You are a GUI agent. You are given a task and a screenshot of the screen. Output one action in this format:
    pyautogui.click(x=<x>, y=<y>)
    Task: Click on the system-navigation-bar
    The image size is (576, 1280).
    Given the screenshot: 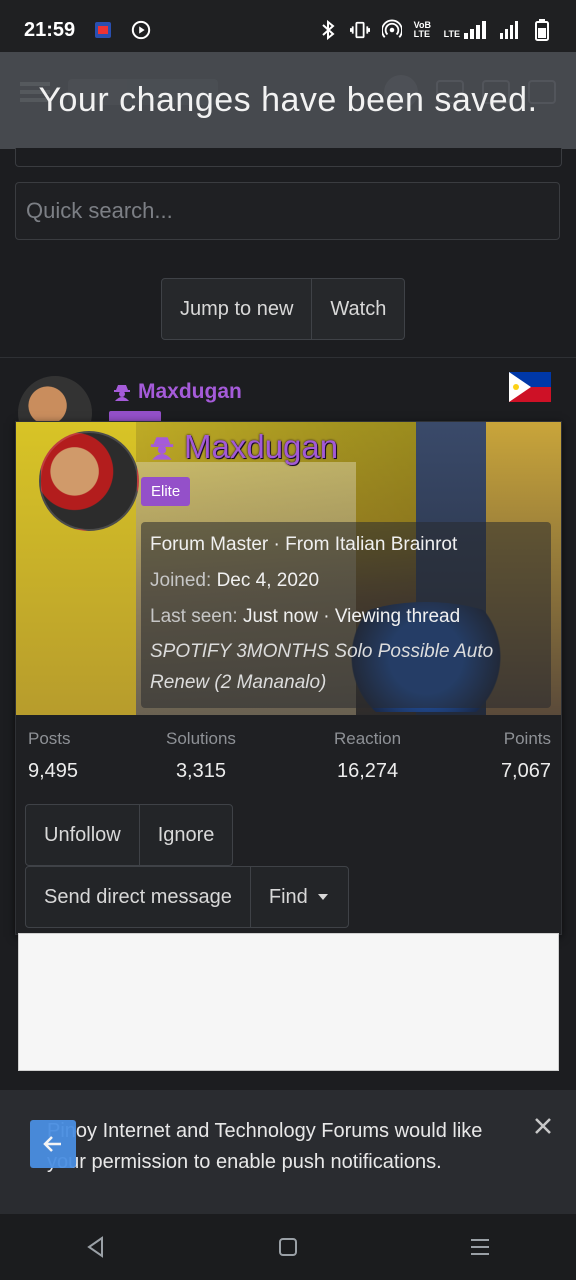 What is the action you would take?
    pyautogui.click(x=288, y=1247)
    